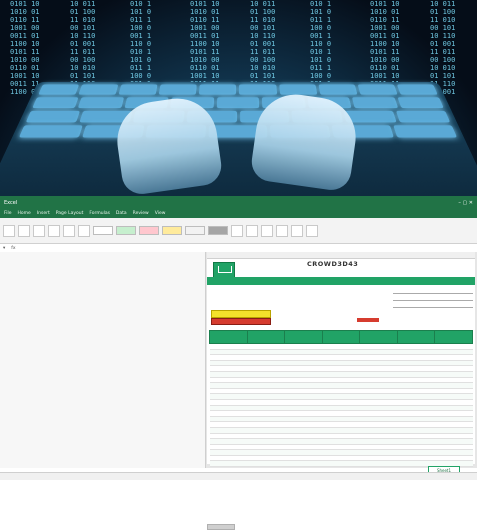 This screenshot has width=477, height=530. I want to click on name-box: ▾, so click(4, 248).